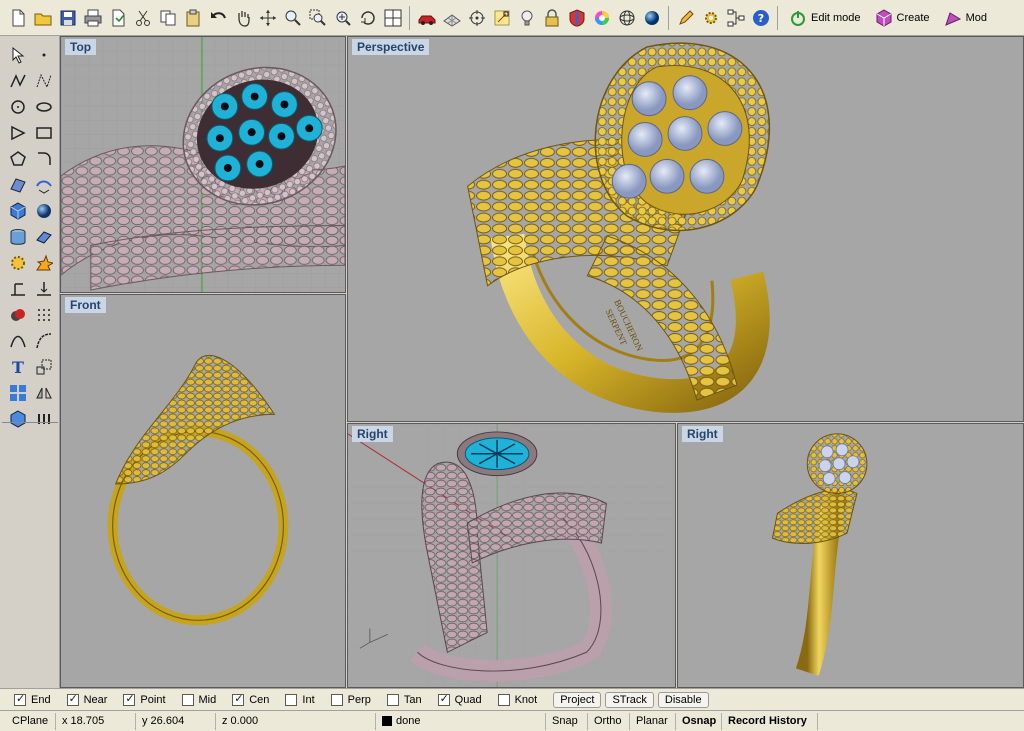 This screenshot has width=1024, height=731. Describe the element at coordinates (44, 419) in the screenshot. I see `more-tools-icon` at that location.